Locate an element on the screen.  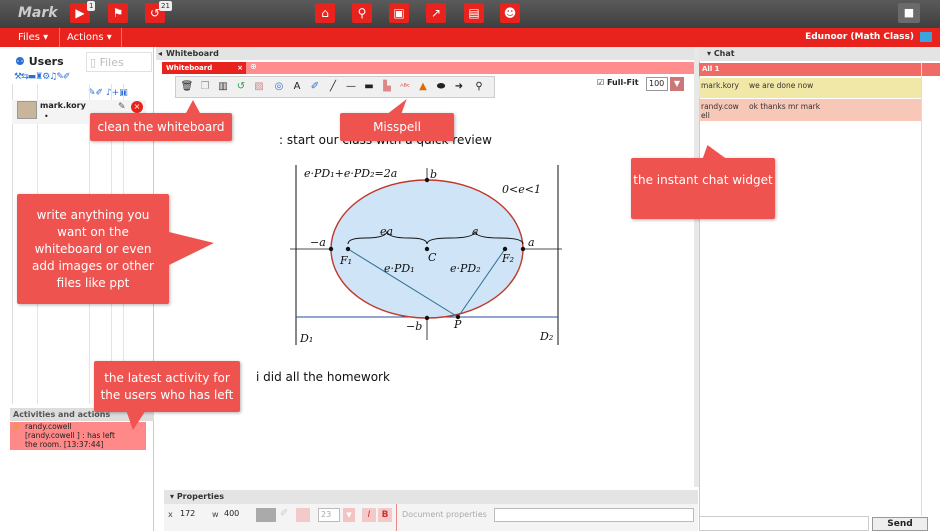
whiteboard-header: ◂ Whiteboard is located at coordinates (426, 53).